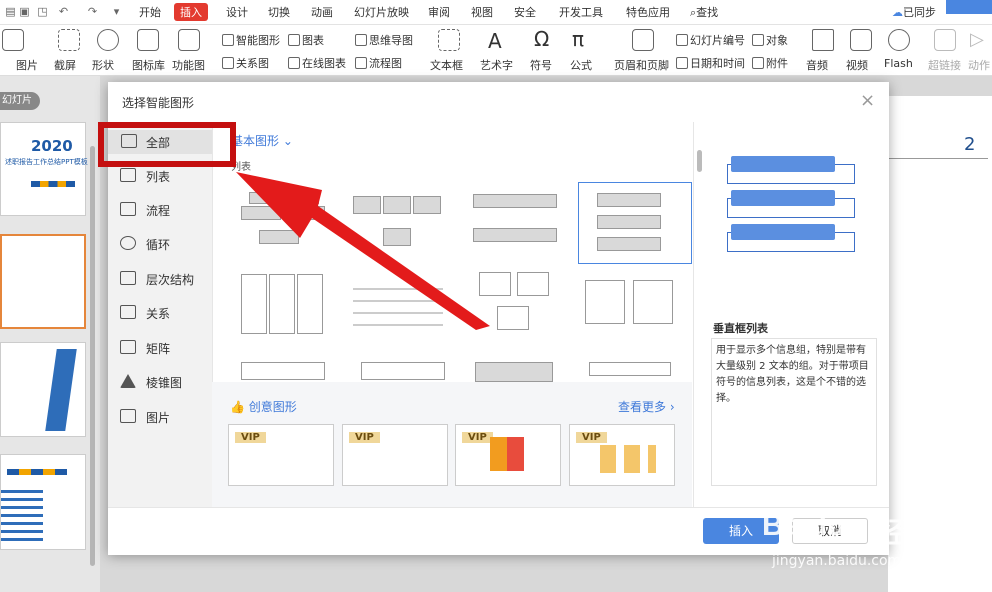 The width and height of the screenshot is (992, 592). I want to click on red-arrow, so click(363, 251).